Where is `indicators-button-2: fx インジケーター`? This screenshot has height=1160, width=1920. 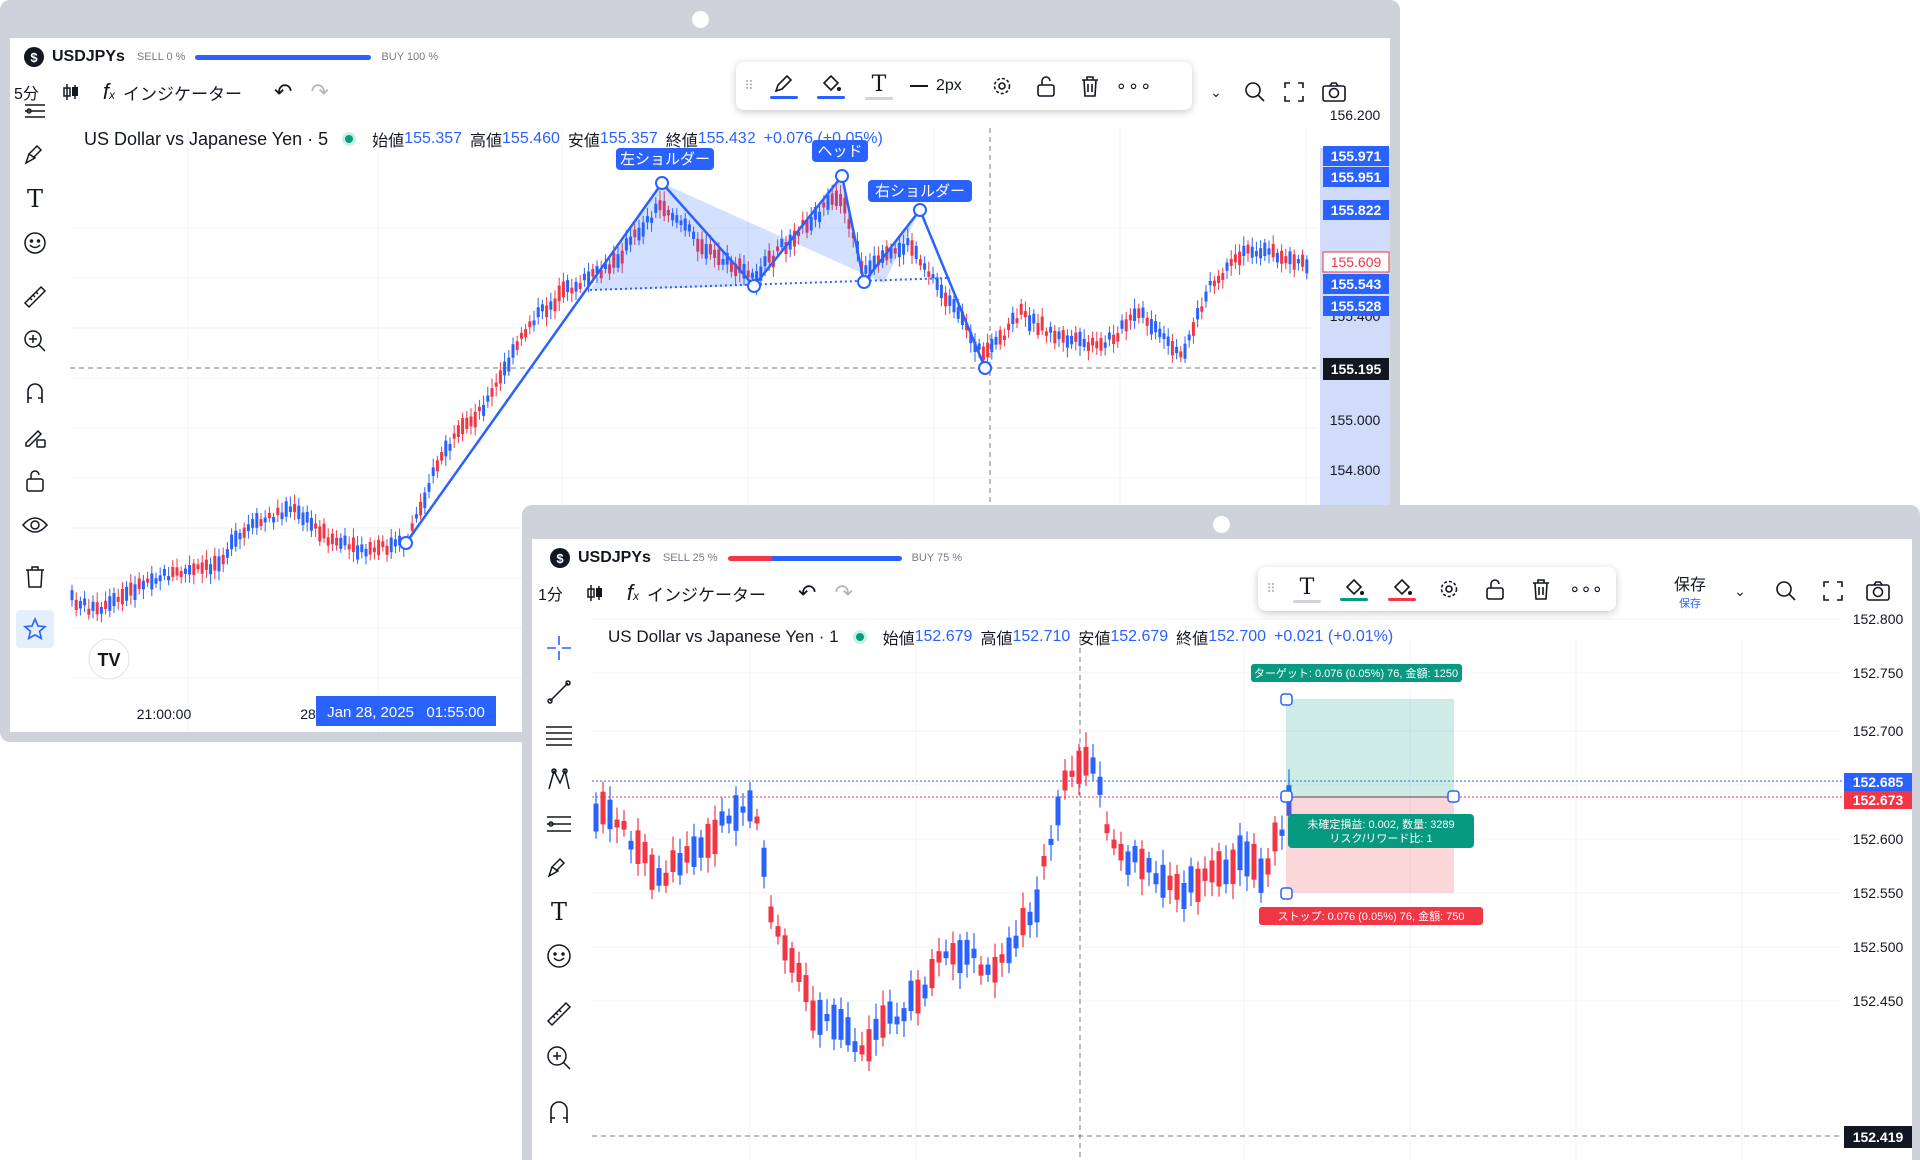
indicators-button-2: fx インジケーター is located at coordinates (696, 593).